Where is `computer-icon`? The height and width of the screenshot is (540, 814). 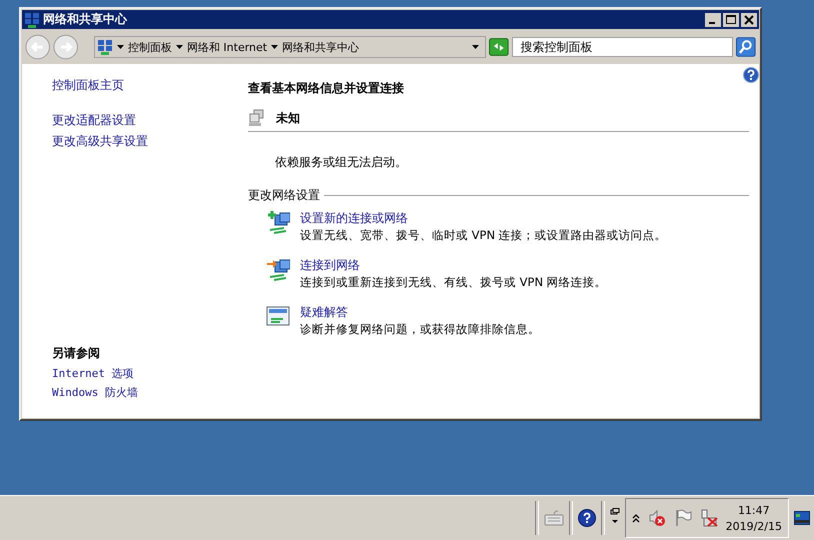 computer-icon is located at coordinates (257, 118).